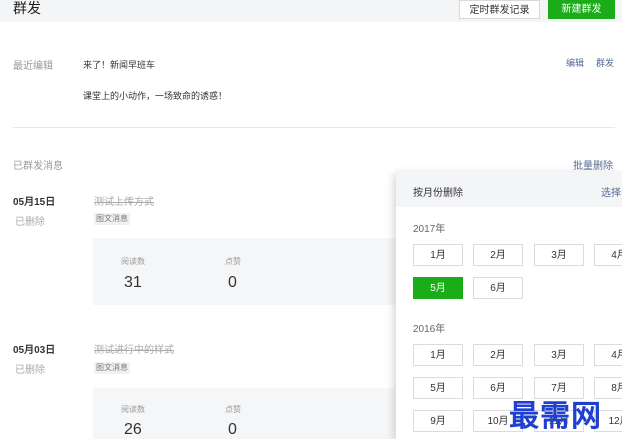 This screenshot has width=622, height=439. What do you see at coordinates (605, 62) in the screenshot?
I see `send-link: 群发` at bounding box center [605, 62].